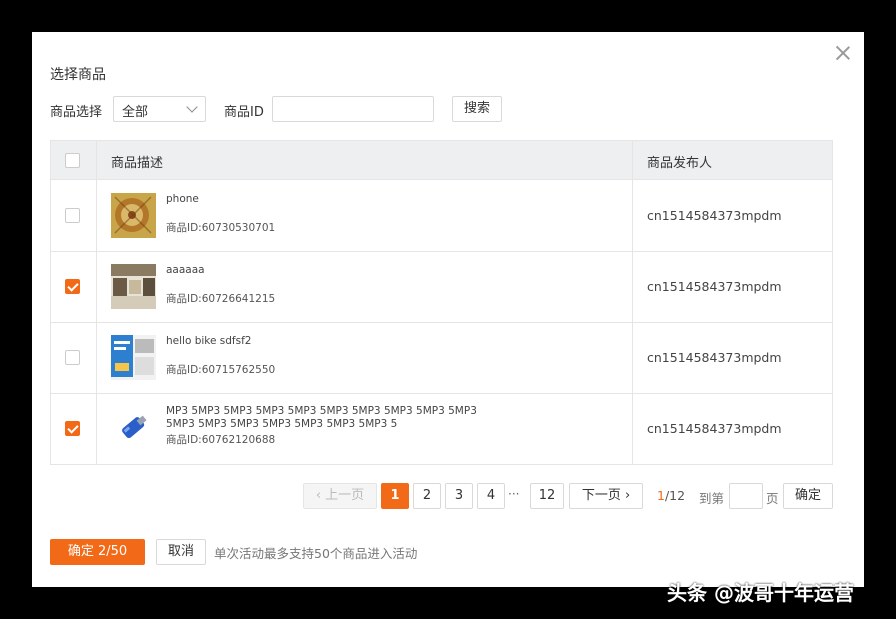 The width and height of the screenshot is (896, 619). Describe the element at coordinates (316, 553) in the screenshot. I see `limit-note: 单次活动最多支持50个商品进入活动` at that location.